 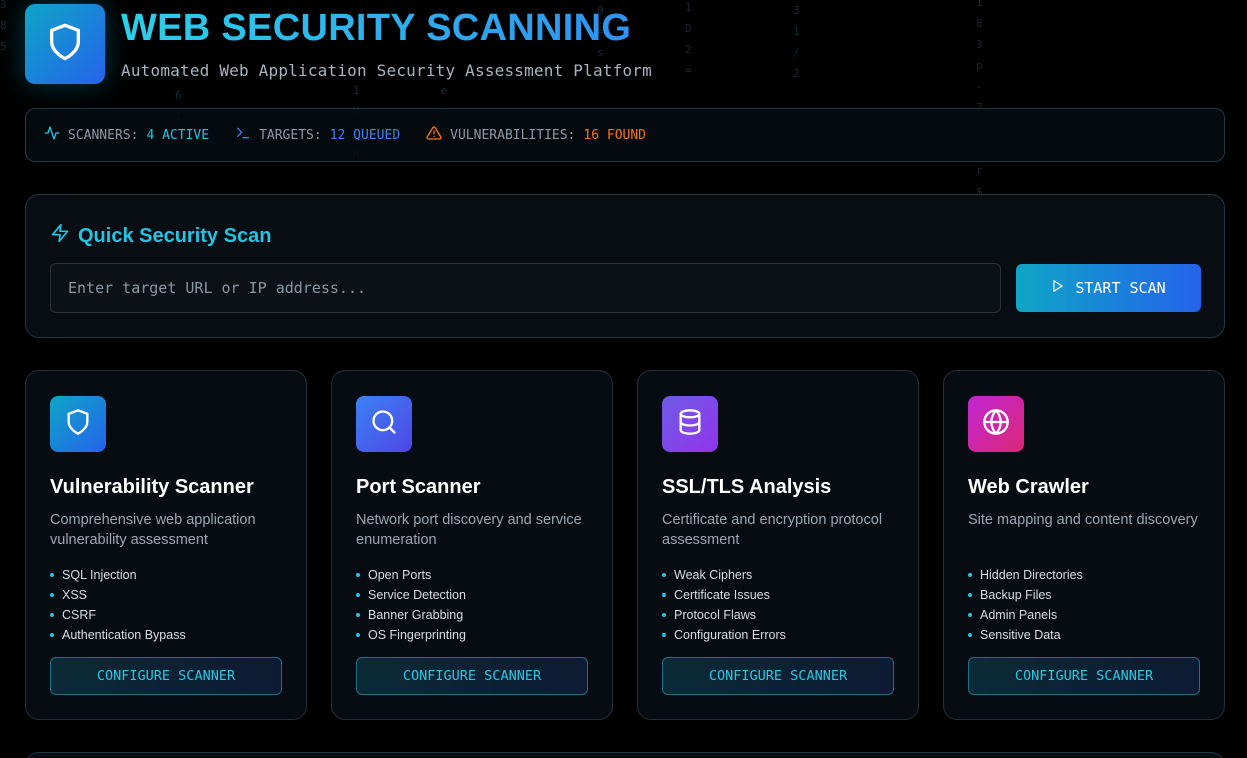 What do you see at coordinates (152, 487) in the screenshot?
I see `card-title: Vulnerability Scanner` at bounding box center [152, 487].